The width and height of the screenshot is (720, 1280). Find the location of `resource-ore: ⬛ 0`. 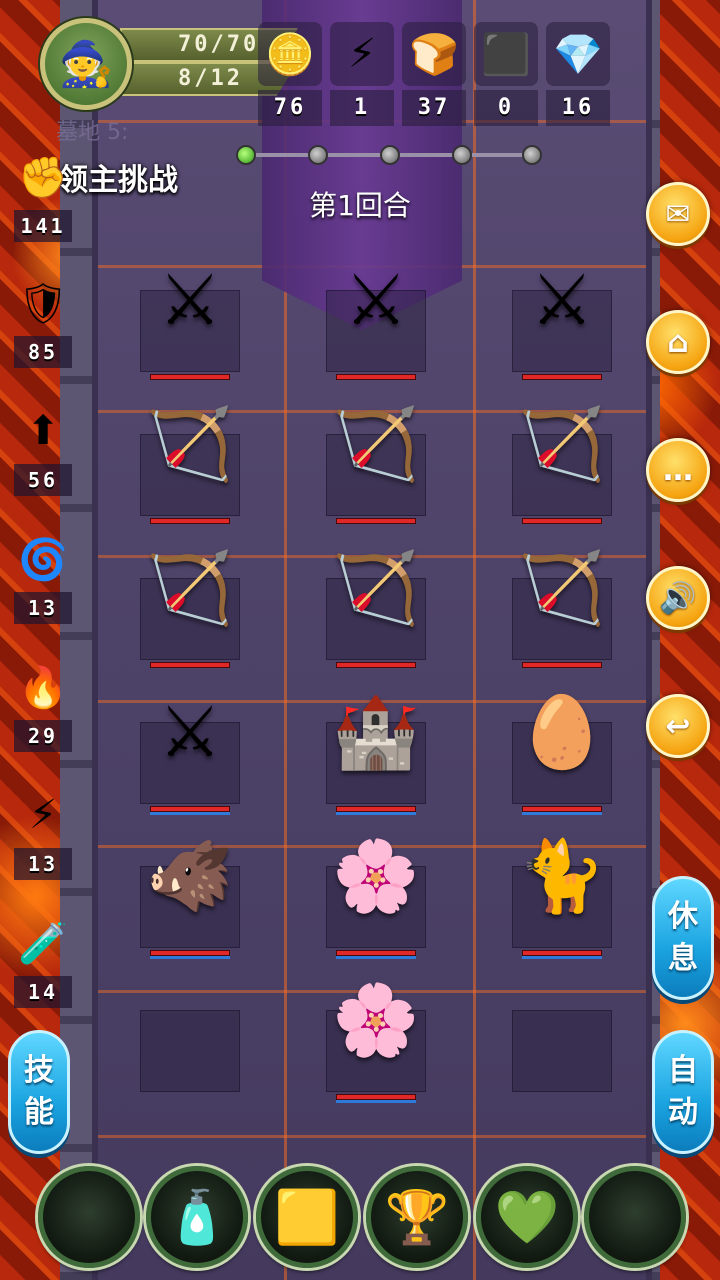

resource-ore: ⬛ 0 is located at coordinates (506, 75).